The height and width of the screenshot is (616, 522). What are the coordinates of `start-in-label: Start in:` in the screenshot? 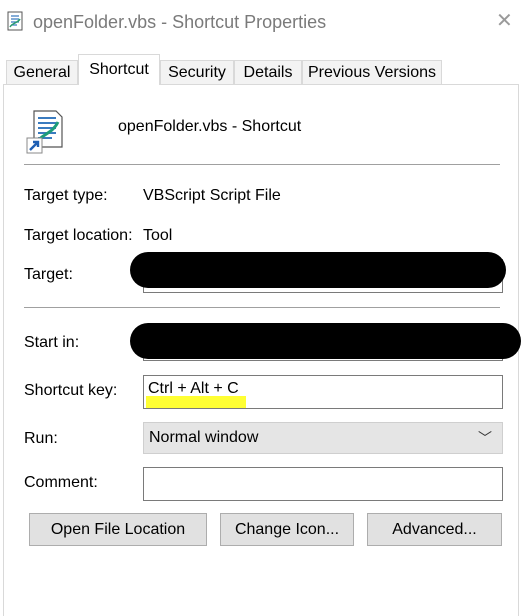 It's located at (52, 342).